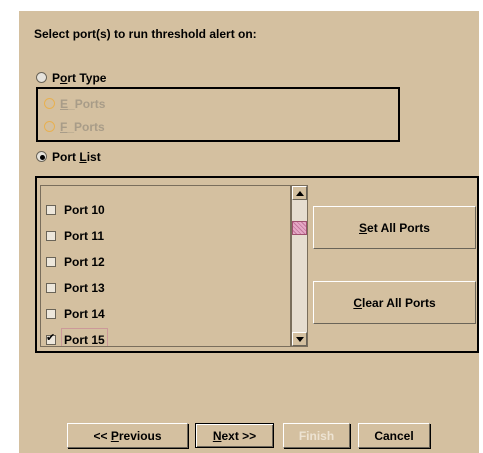 This screenshot has height=453, width=483. I want to click on scroll-thumb, so click(299, 228).